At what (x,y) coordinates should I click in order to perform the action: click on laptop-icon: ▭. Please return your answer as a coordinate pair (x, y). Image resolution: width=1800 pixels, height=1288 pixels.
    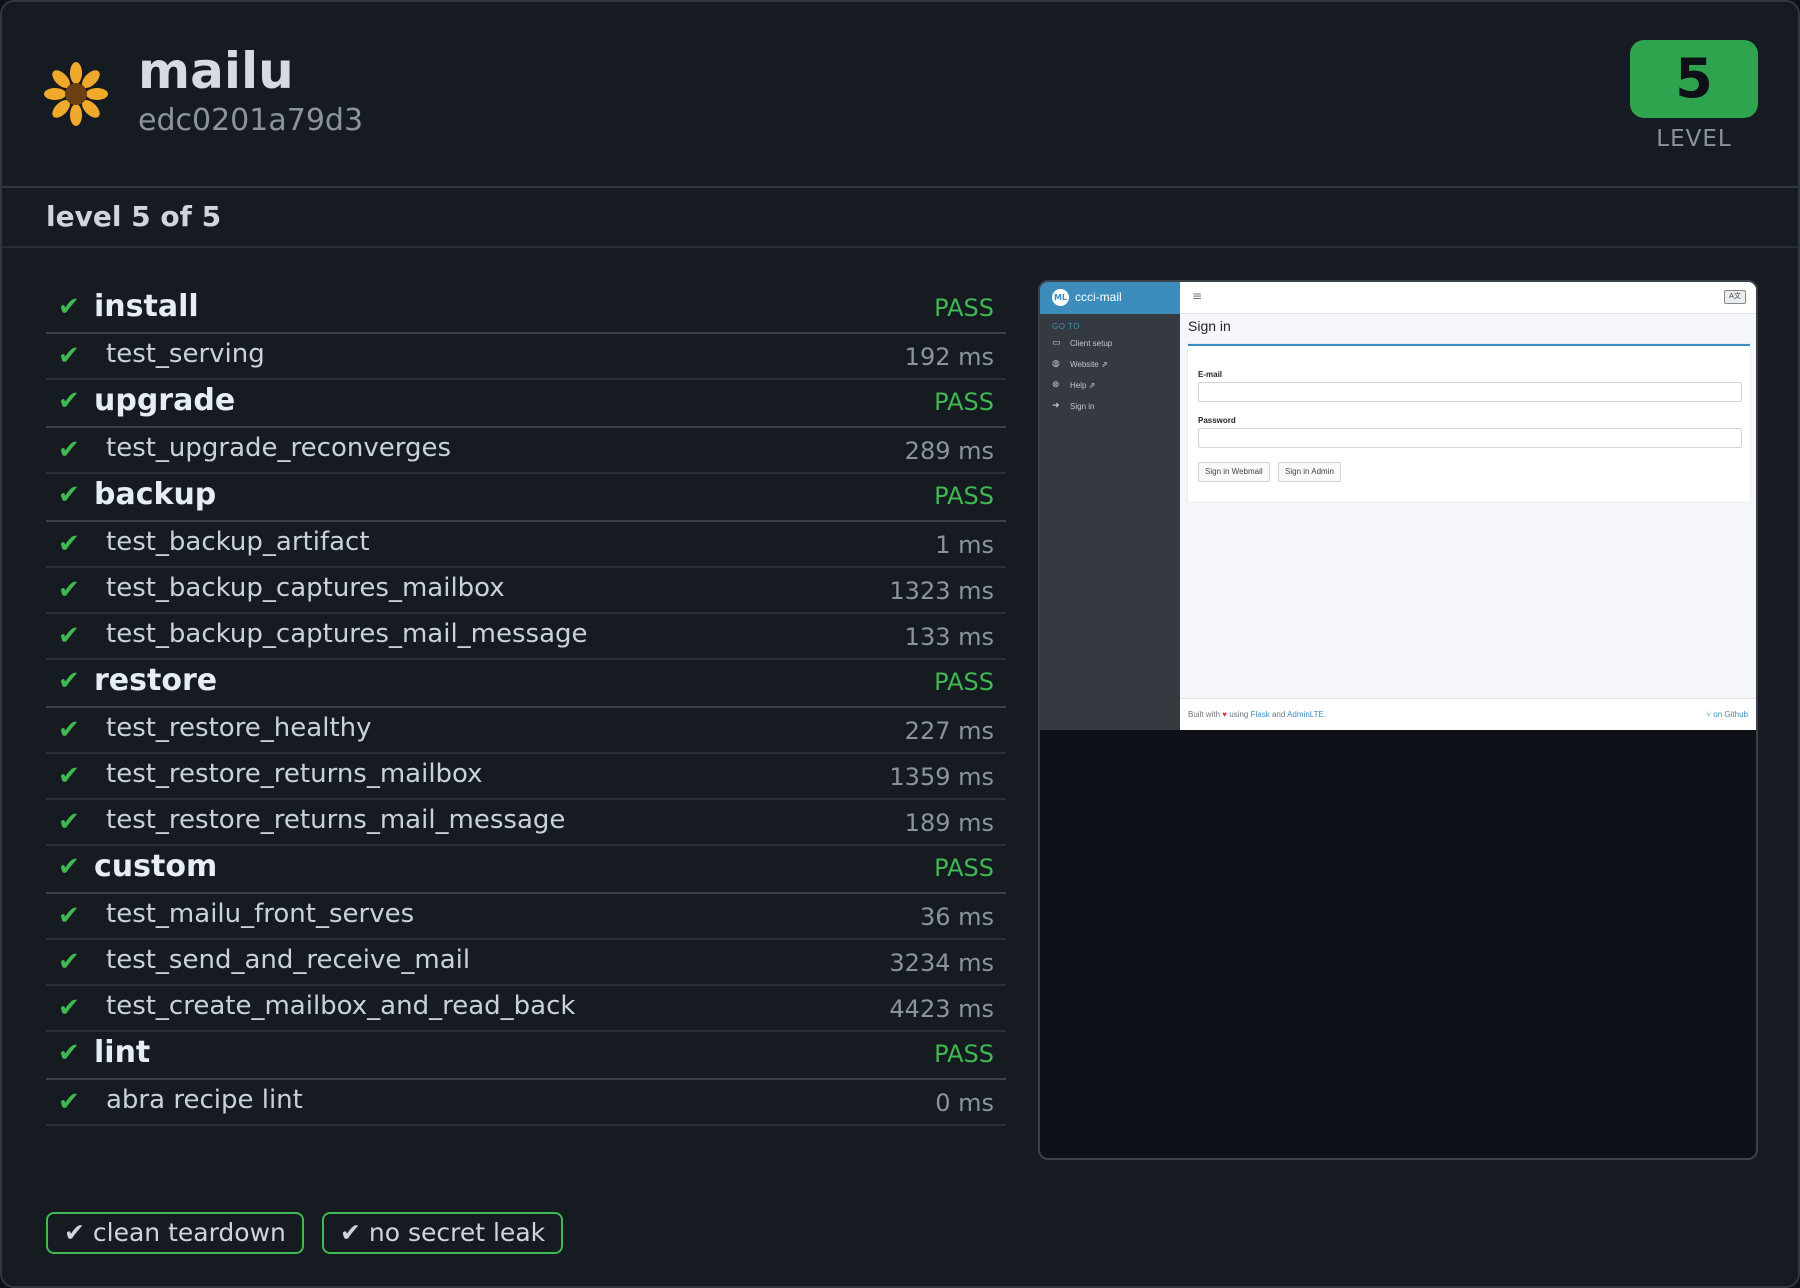
    Looking at the image, I should click on (1056, 343).